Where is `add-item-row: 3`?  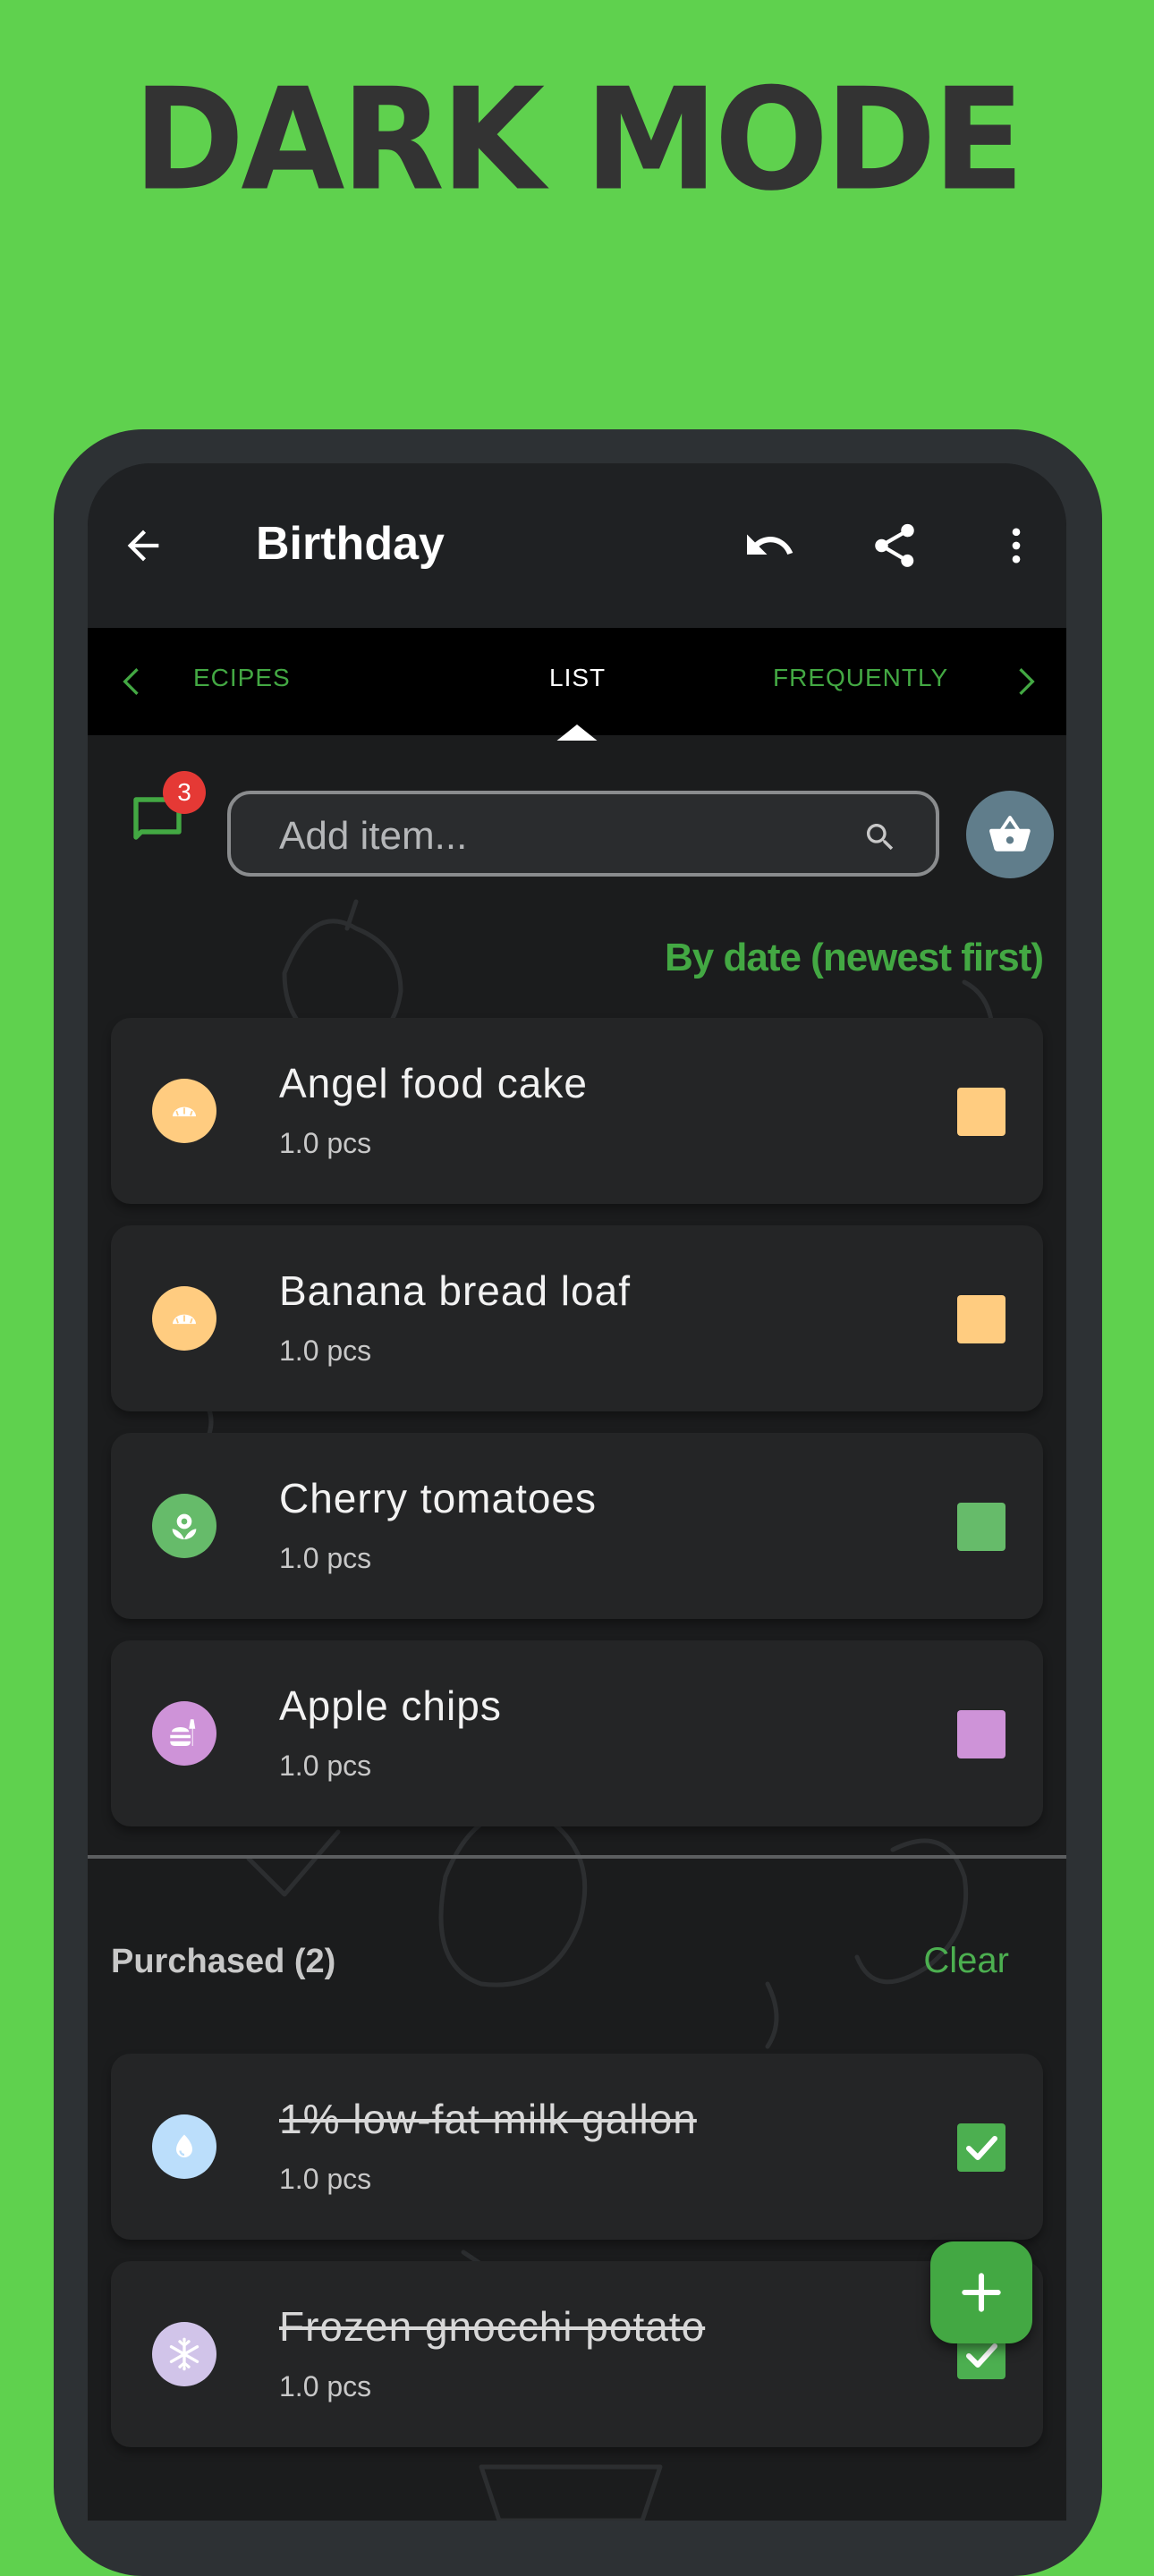 add-item-row: 3 is located at coordinates (577, 814).